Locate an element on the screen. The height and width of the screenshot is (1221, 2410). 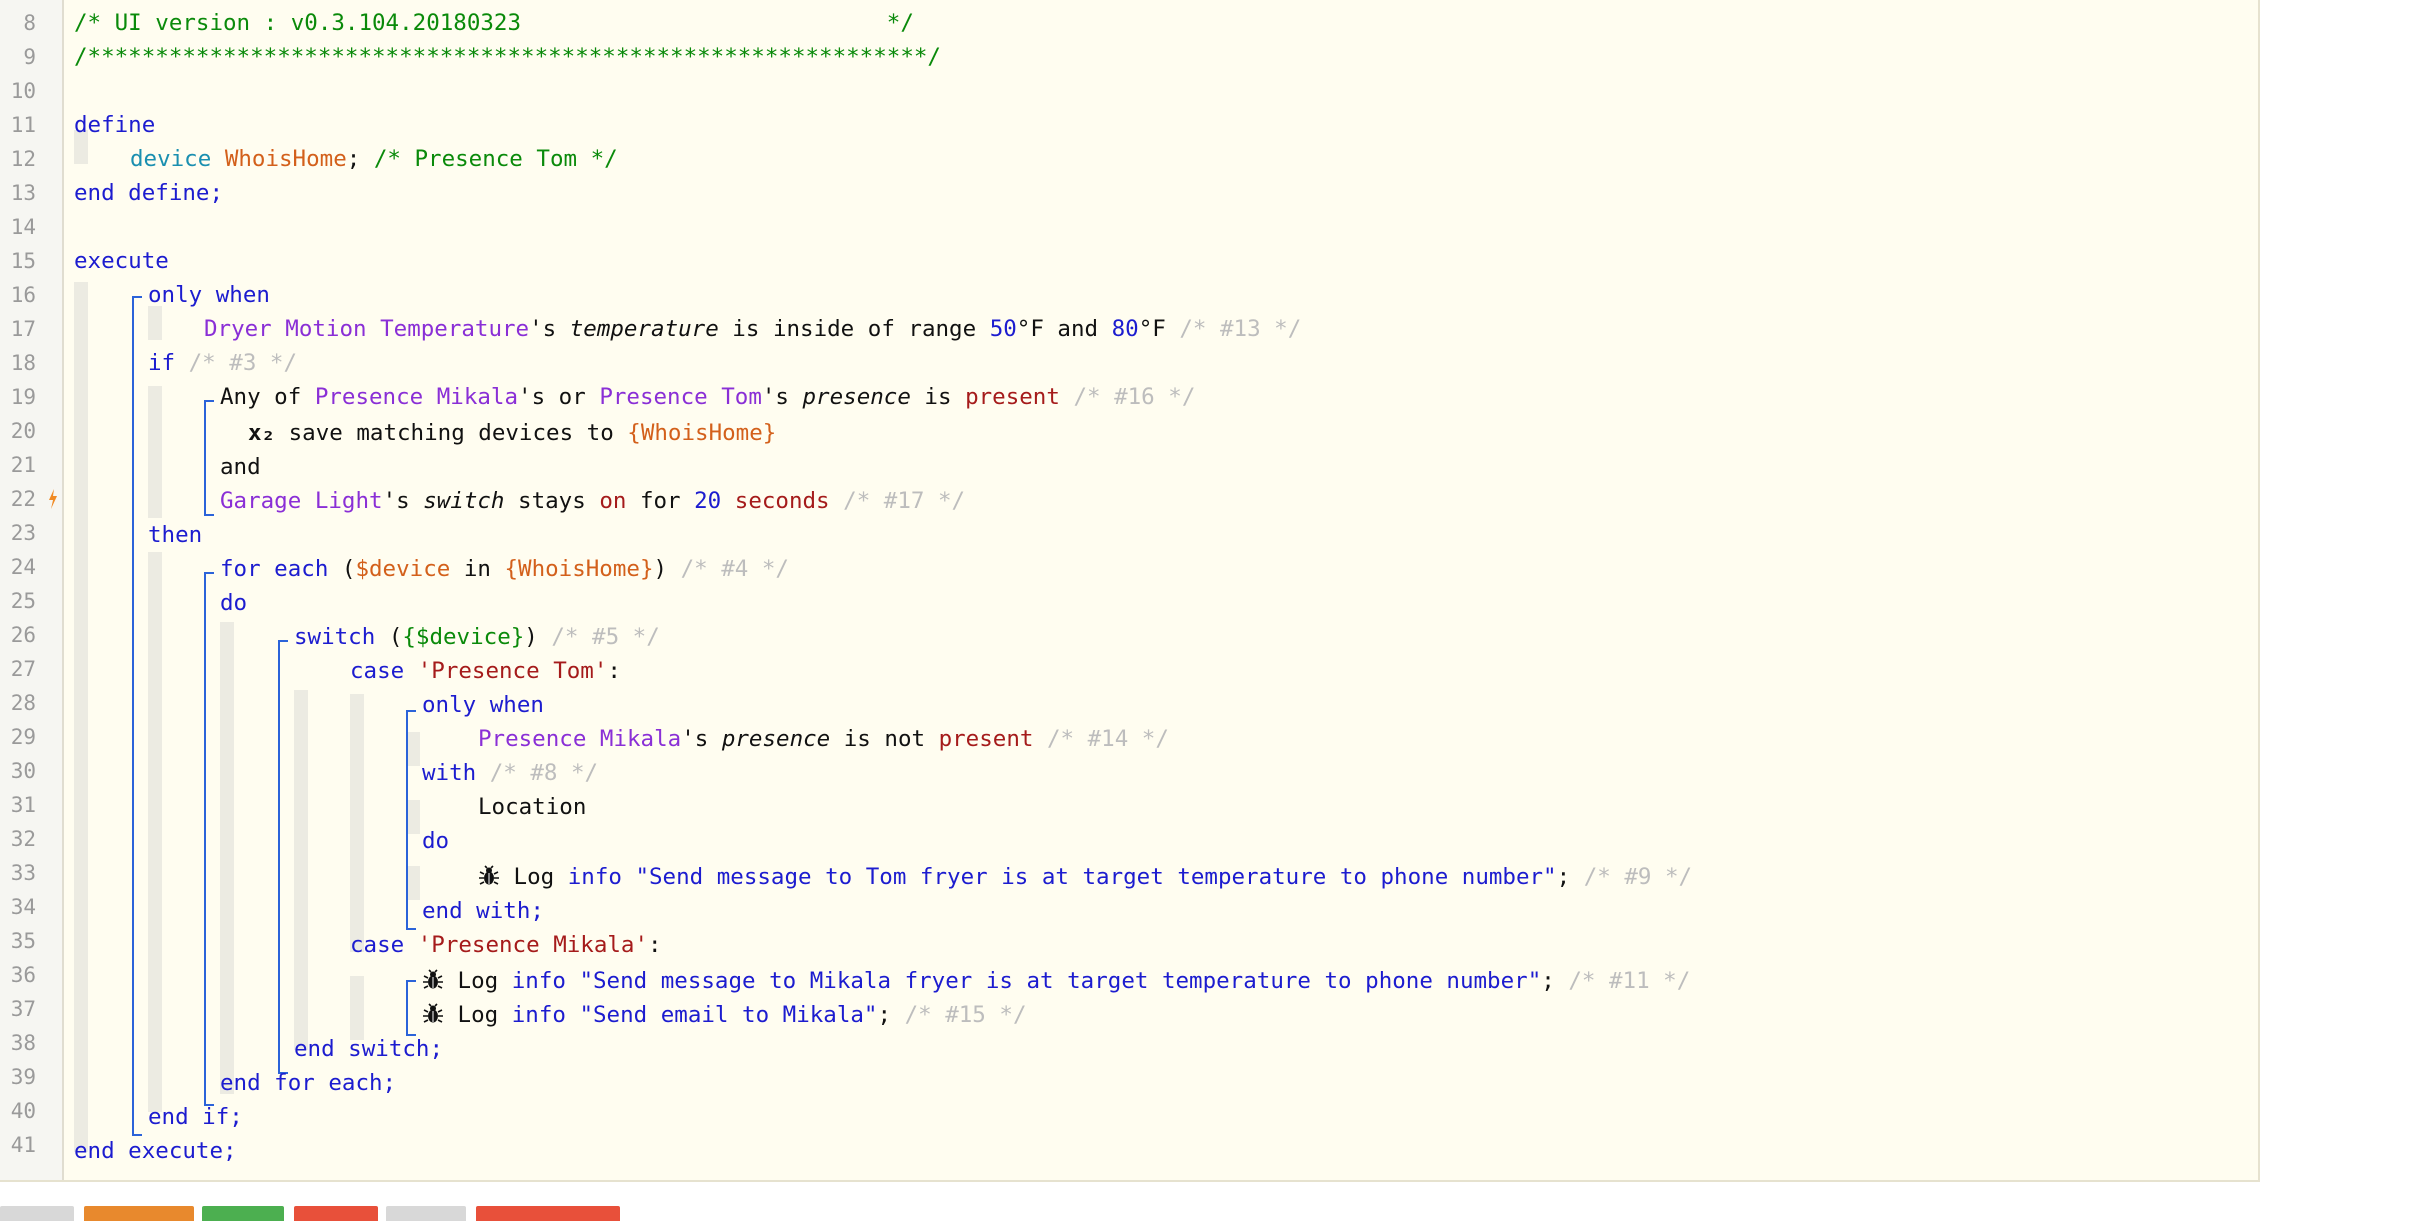
block-bracket-execute is located at coordinates (137, 716).